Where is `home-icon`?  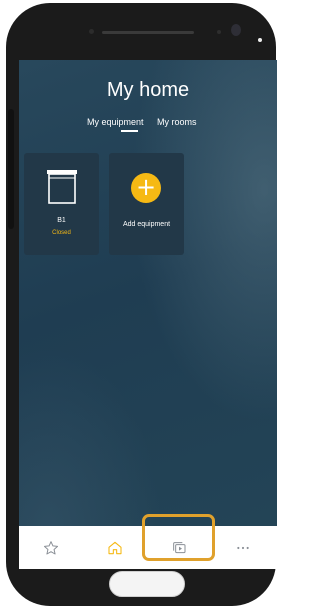
home-icon is located at coordinates (115, 547).